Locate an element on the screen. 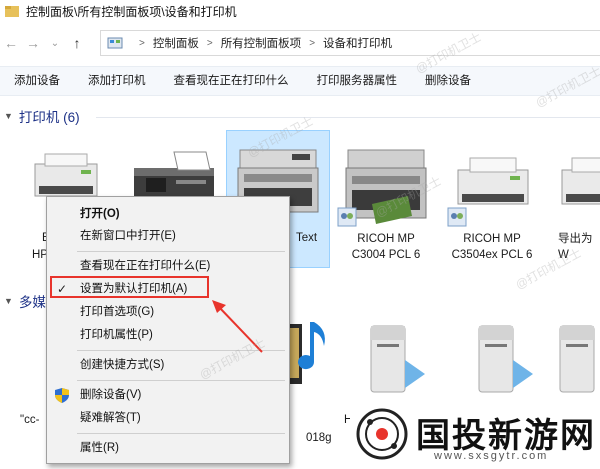 This screenshot has width=600, height=469. printer-item-ricoh-c3504ex: RICOH MP C3504ex PCL 6 is located at coordinates (492, 206).